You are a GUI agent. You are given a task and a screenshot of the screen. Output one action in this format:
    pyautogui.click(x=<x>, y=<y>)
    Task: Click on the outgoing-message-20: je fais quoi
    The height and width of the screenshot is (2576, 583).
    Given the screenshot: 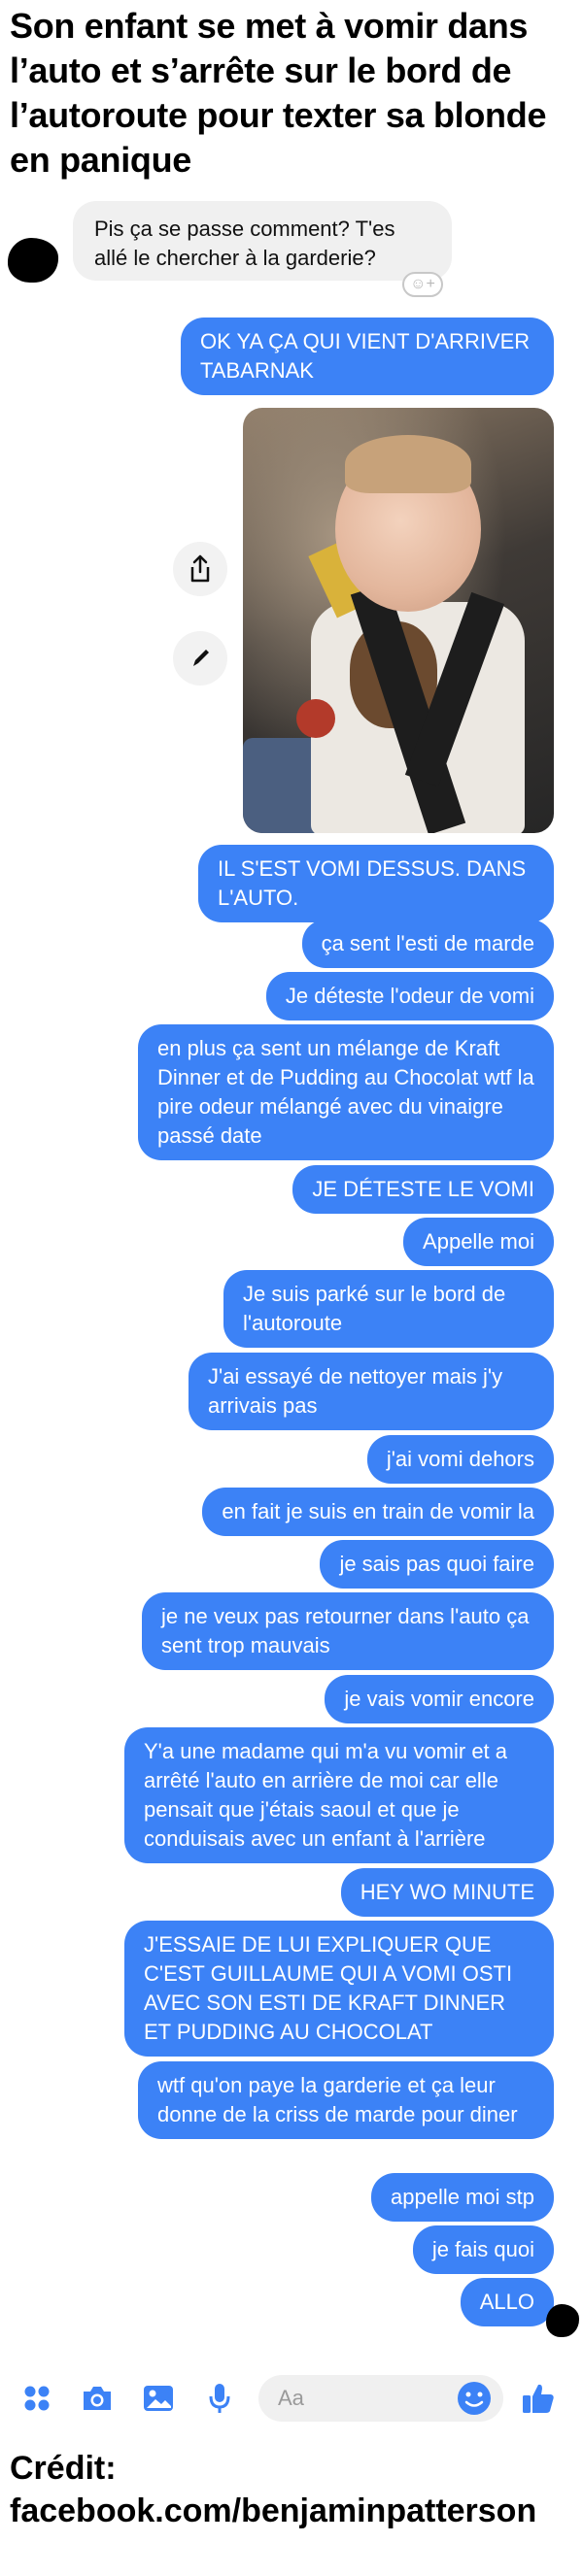 What is the action you would take?
    pyautogui.click(x=483, y=2250)
    